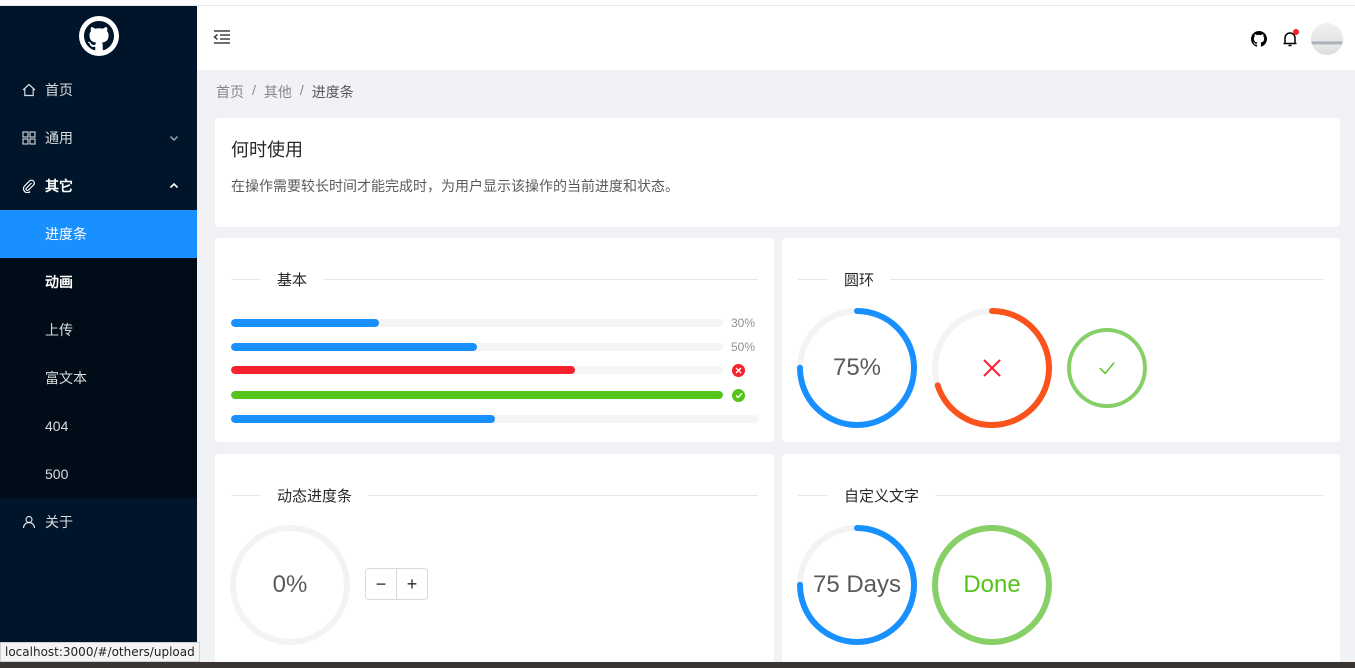 Image resolution: width=1355 pixels, height=668 pixels. What do you see at coordinates (59, 522) in the screenshot?
I see `sidebar-item-label: 关于` at bounding box center [59, 522].